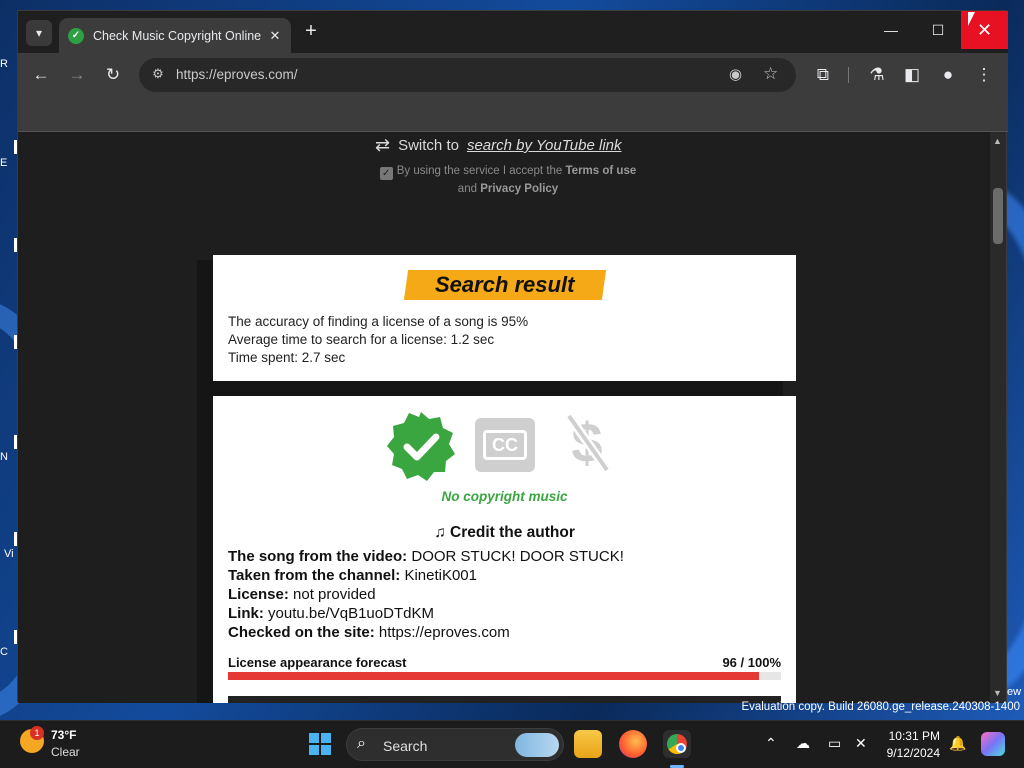 The image size is (1024, 768). I want to click on reload-icon: ↻, so click(113, 74).